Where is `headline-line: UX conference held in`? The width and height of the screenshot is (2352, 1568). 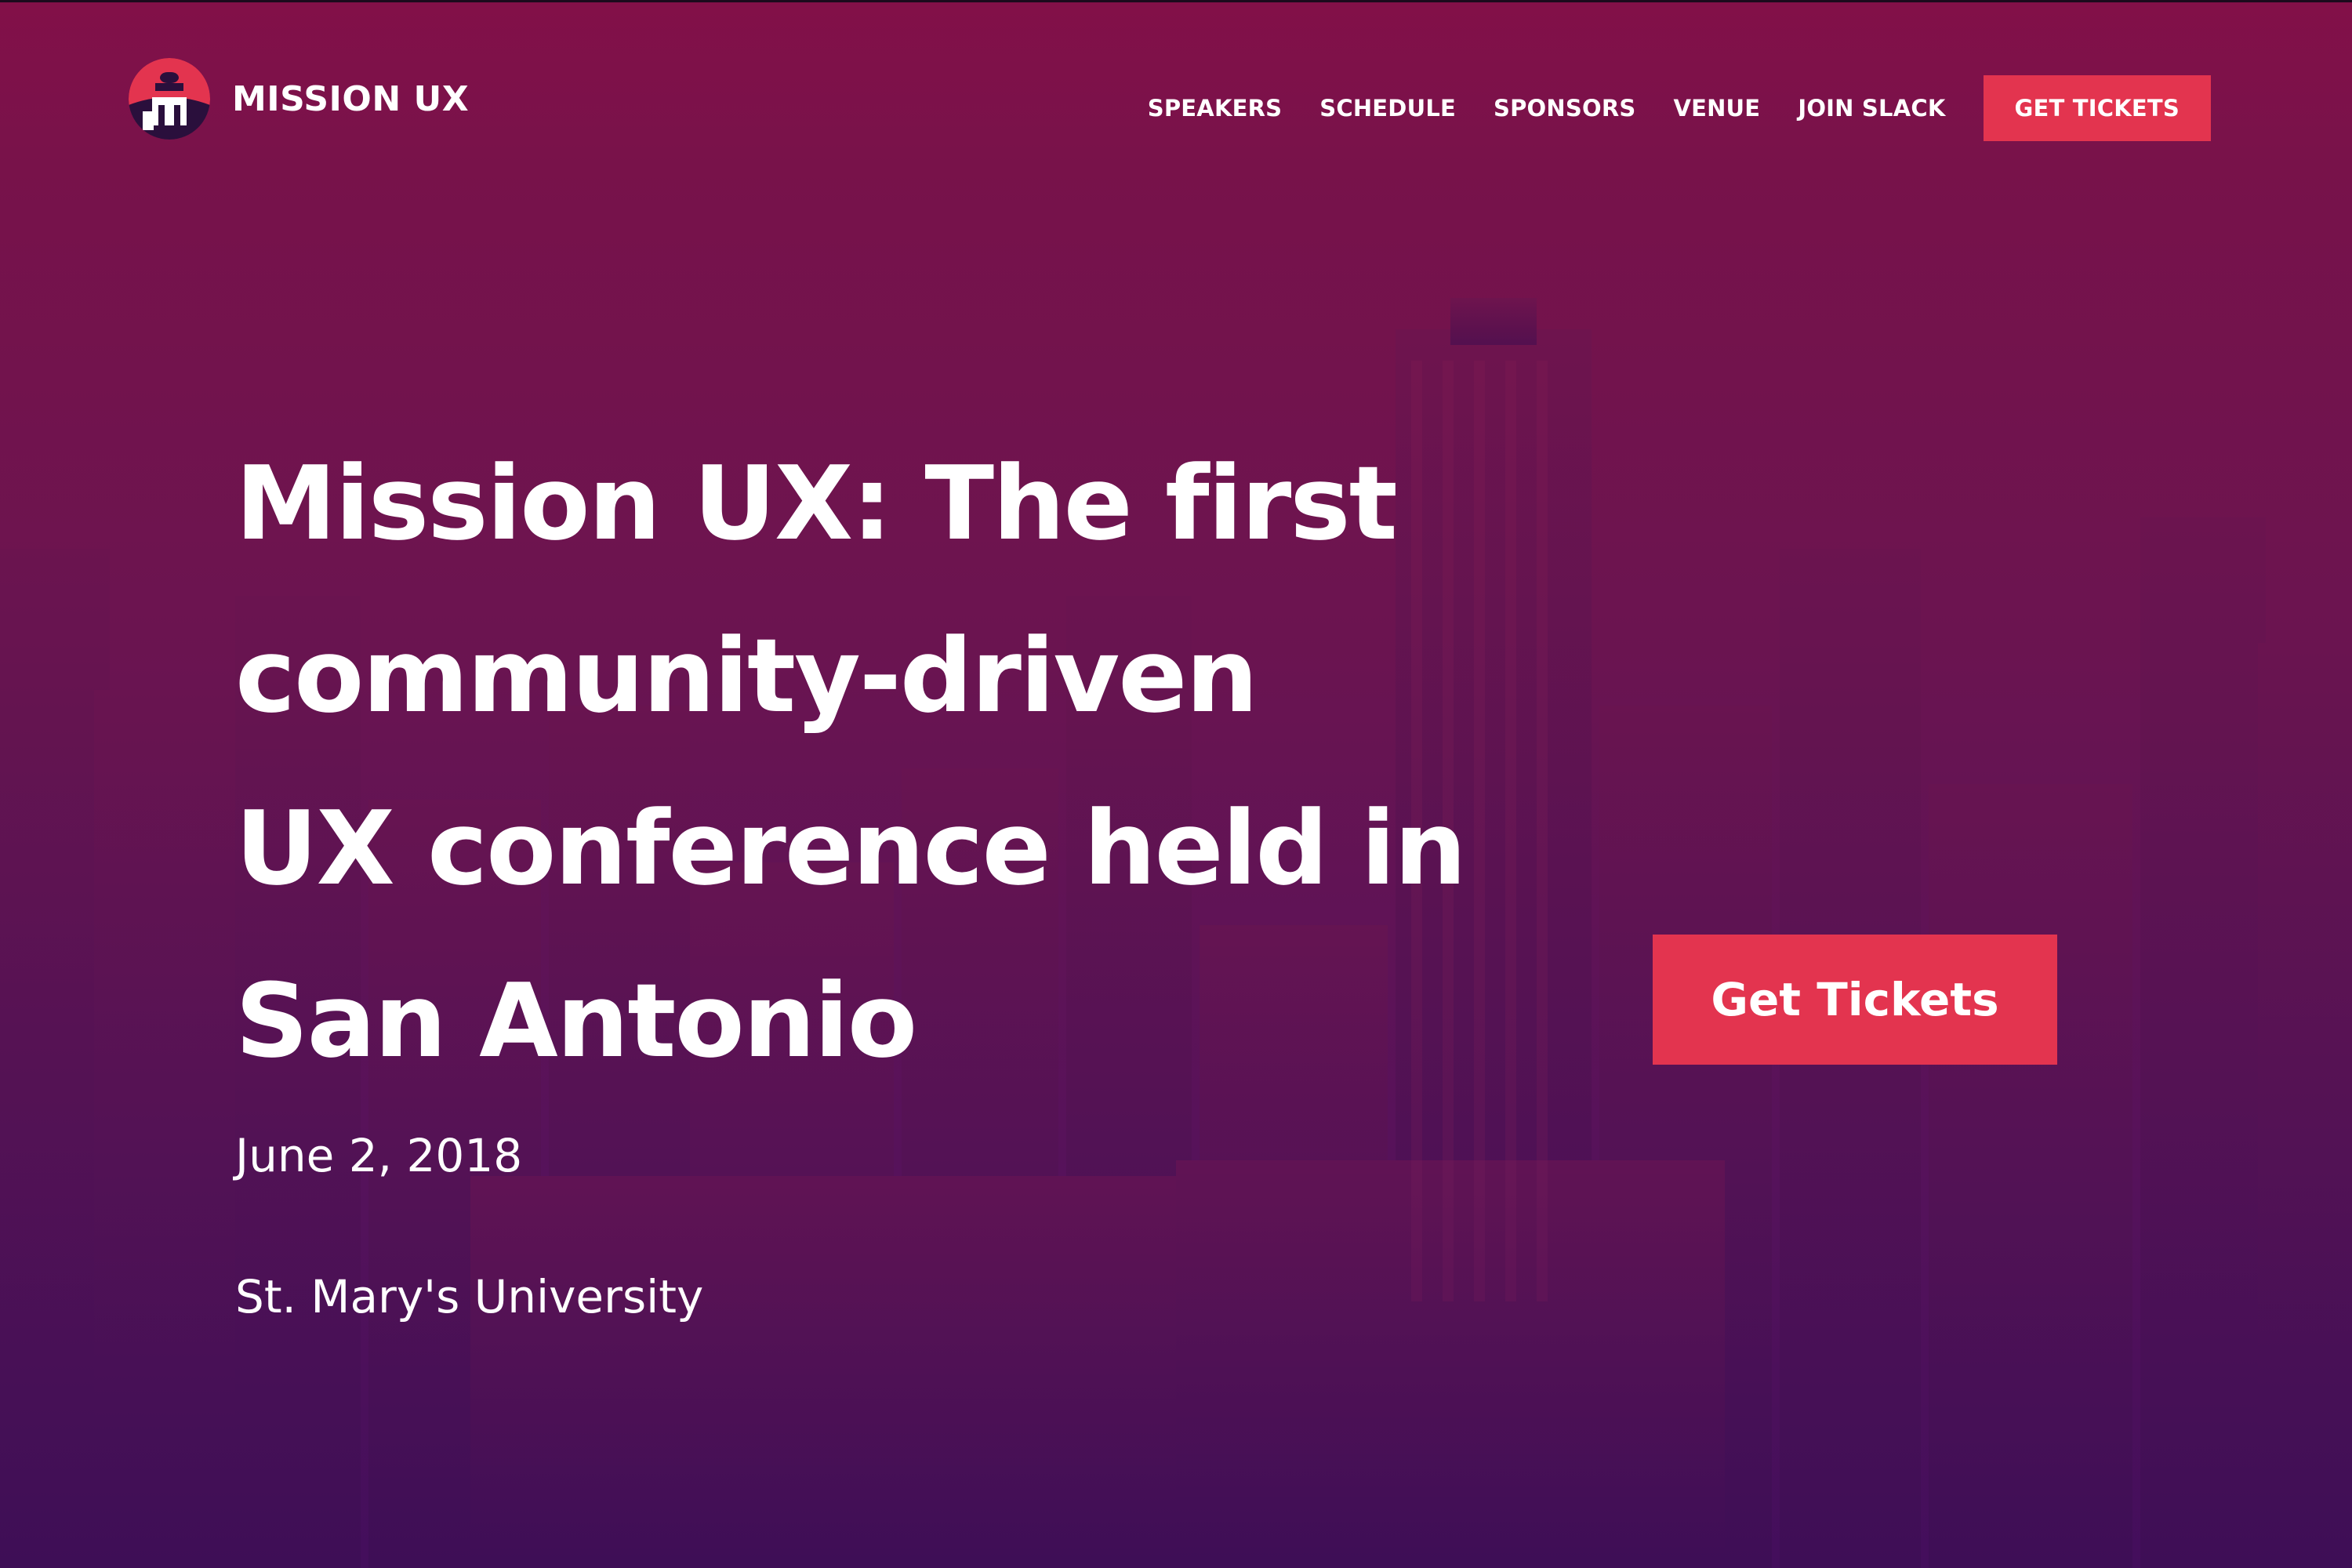 headline-line: UX conference held in is located at coordinates (851, 848).